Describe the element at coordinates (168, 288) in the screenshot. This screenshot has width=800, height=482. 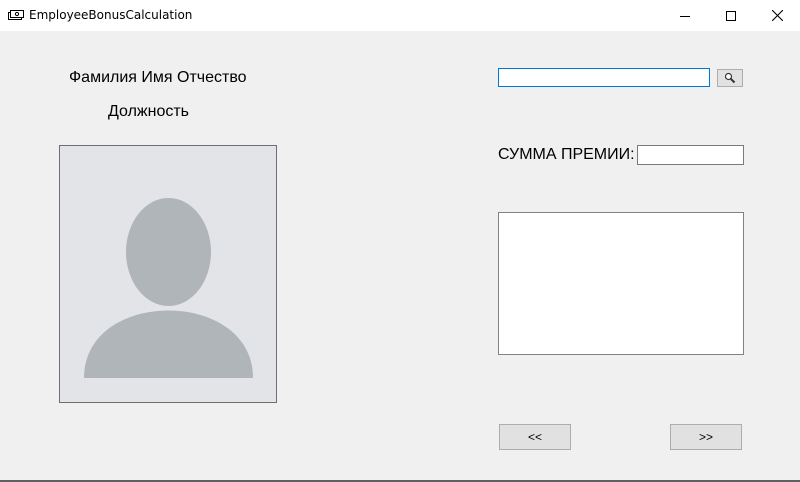
I see `avatar-placeholder-icon` at that location.